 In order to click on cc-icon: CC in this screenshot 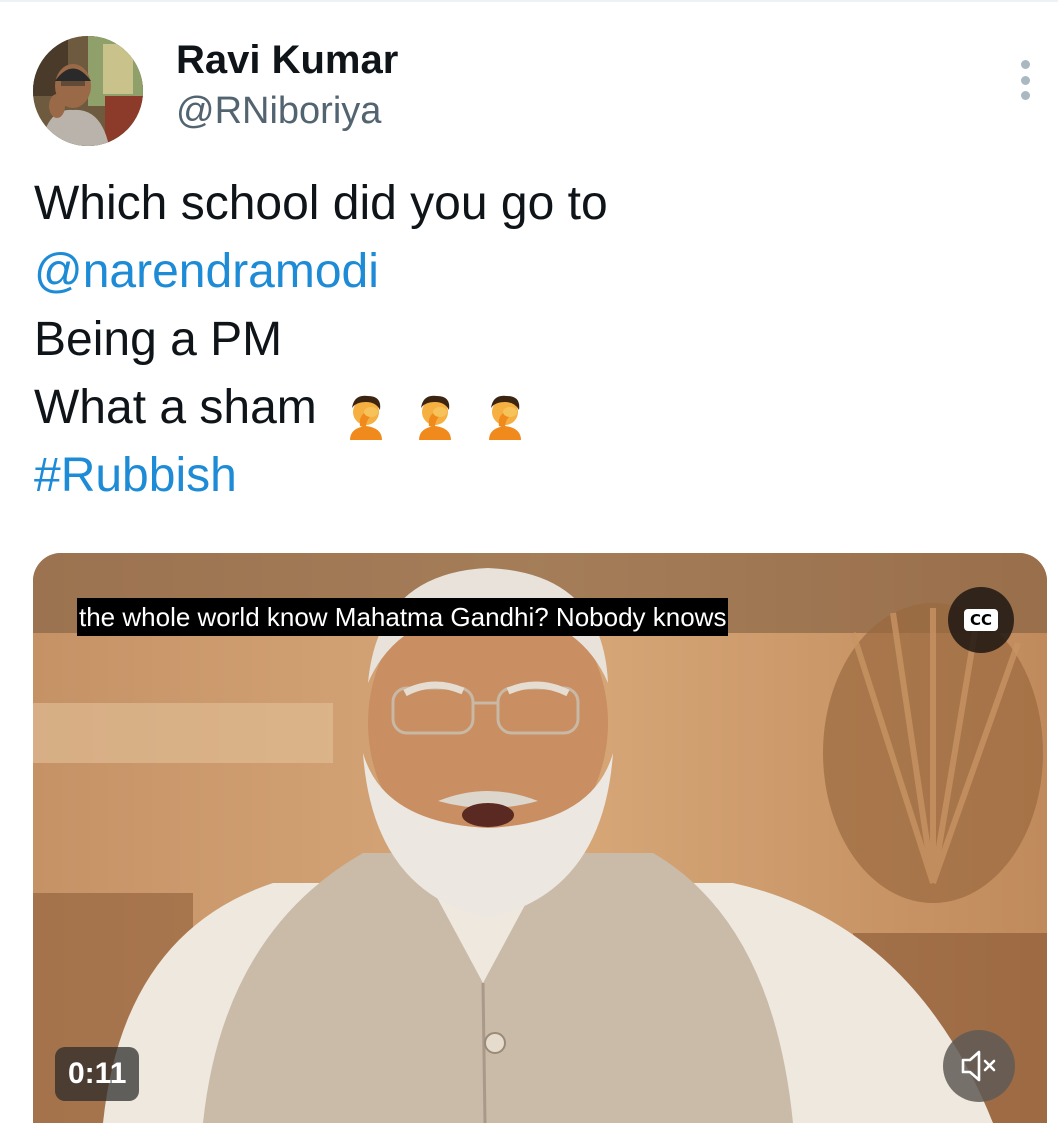, I will do `click(981, 620)`.